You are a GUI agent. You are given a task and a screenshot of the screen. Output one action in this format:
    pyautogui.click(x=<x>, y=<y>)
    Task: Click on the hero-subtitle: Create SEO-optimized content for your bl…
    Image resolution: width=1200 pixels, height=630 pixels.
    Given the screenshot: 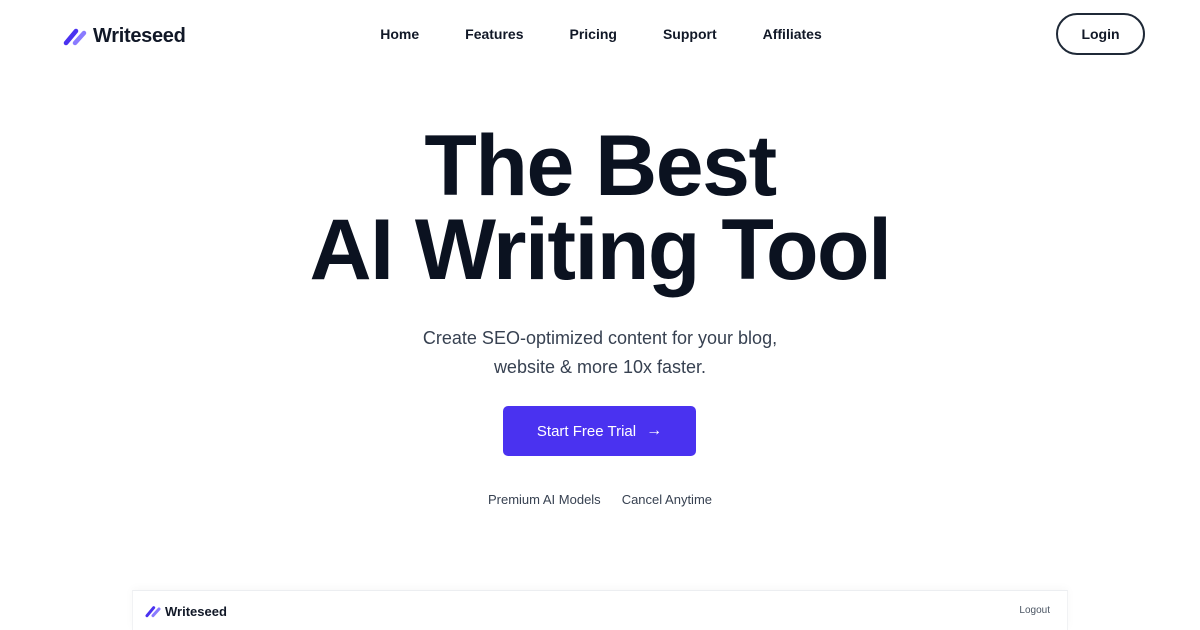 What is the action you would take?
    pyautogui.click(x=600, y=353)
    